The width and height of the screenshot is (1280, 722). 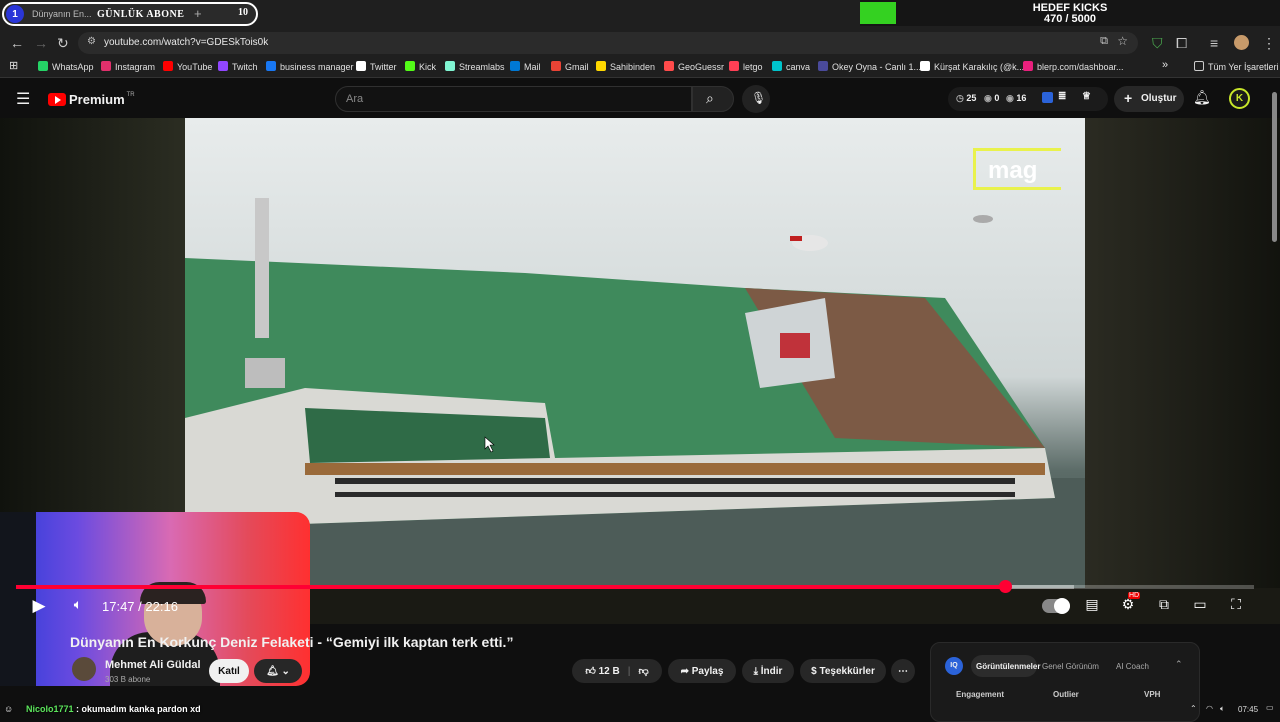 I want to click on new-tab-icon: +, so click(x=198, y=13).